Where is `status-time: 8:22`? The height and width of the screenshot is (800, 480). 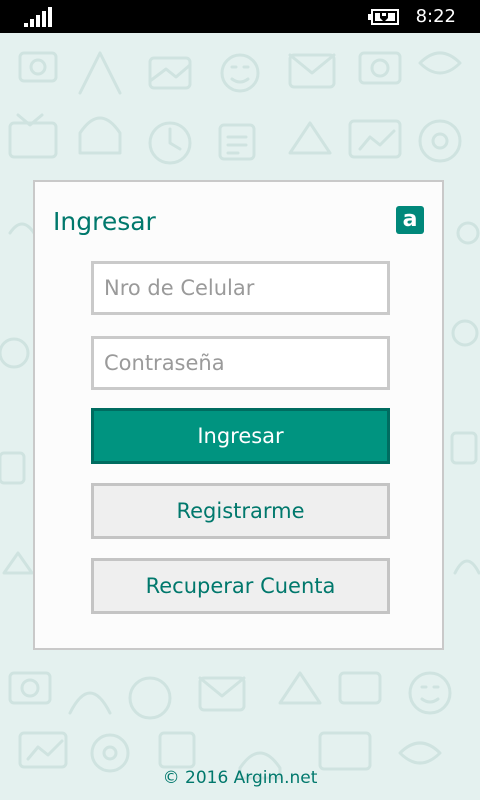
status-time: 8:22 is located at coordinates (435, 16).